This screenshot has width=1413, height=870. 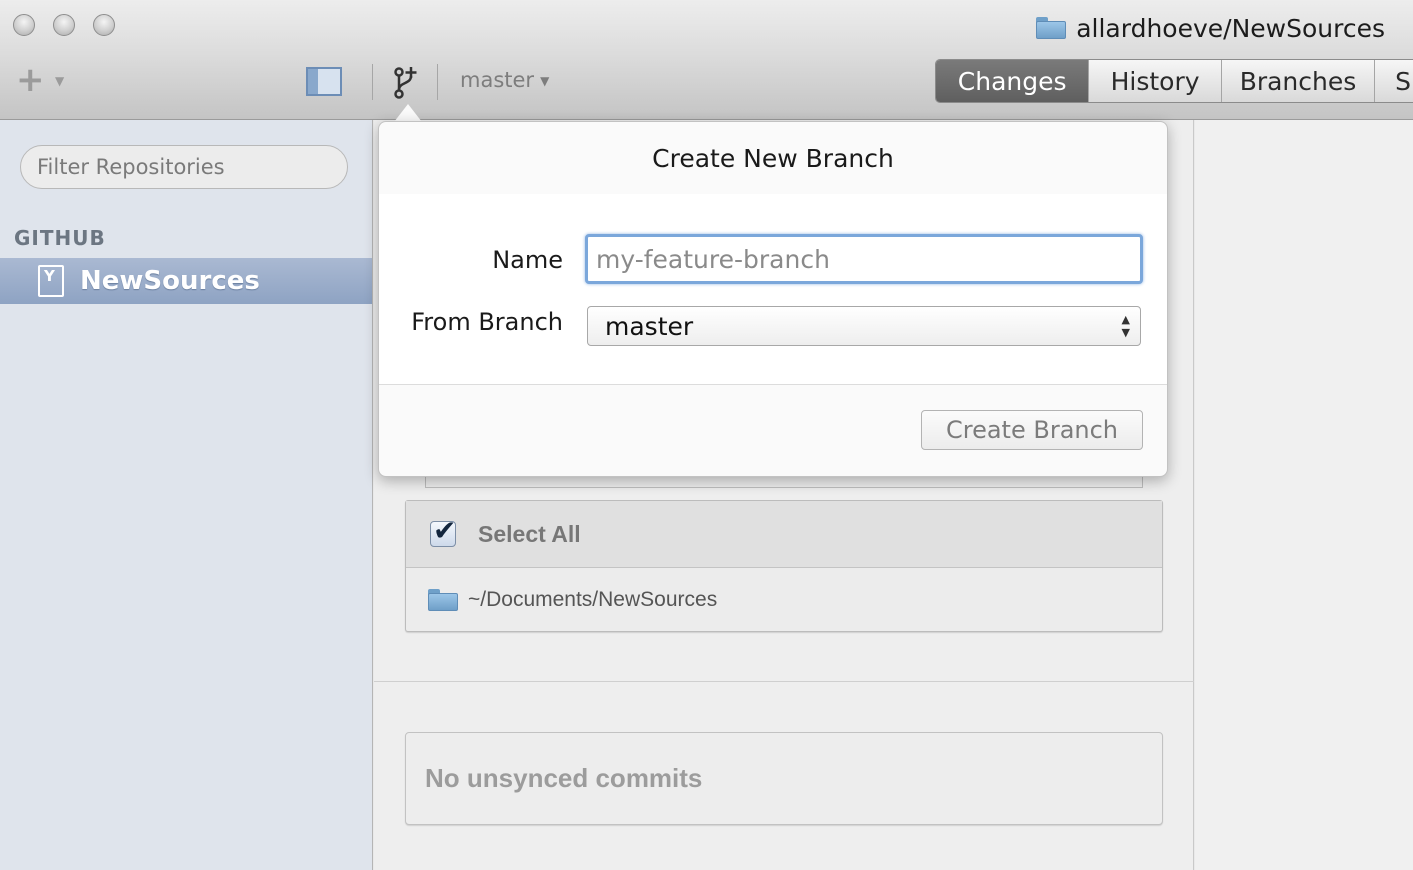 I want to click on updown-arrows-icon: ▲ ▼, so click(x=1125, y=326).